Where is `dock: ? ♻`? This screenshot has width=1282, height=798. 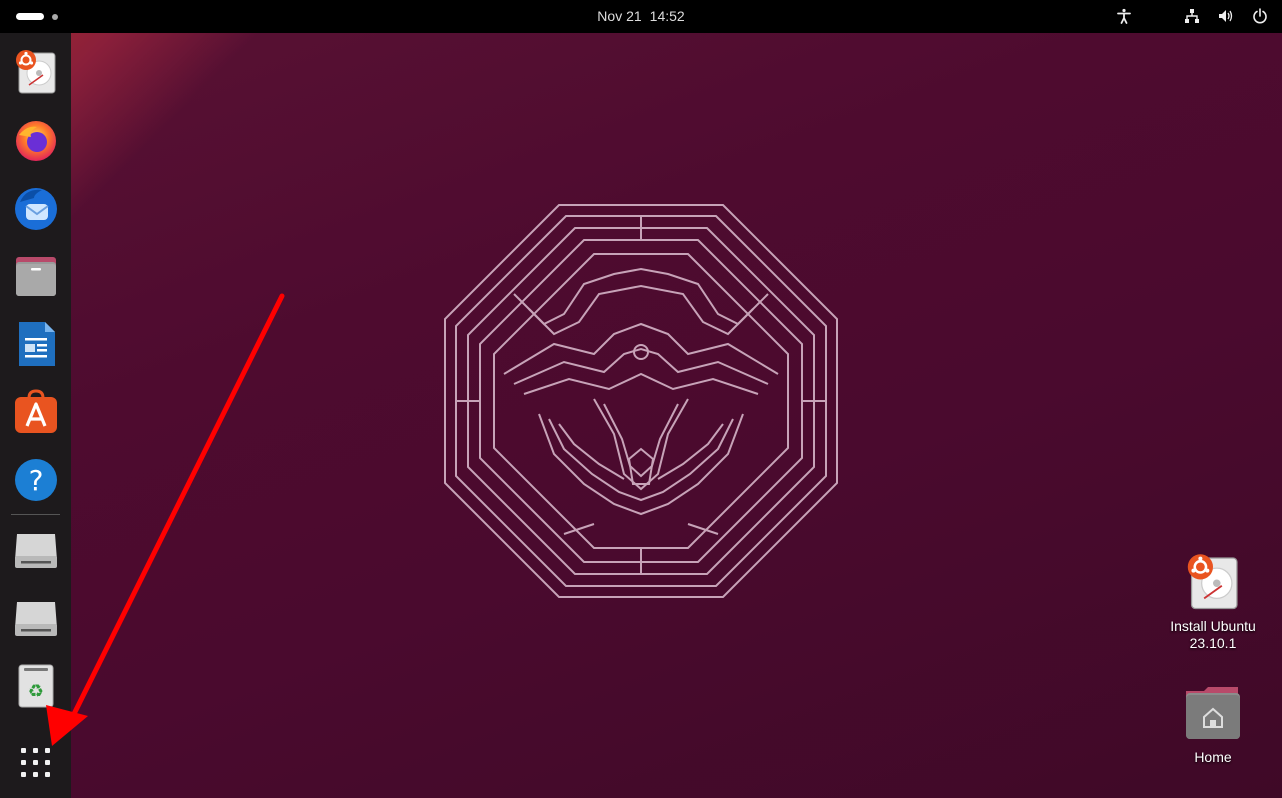
dock: ? ♻ is located at coordinates (35, 415).